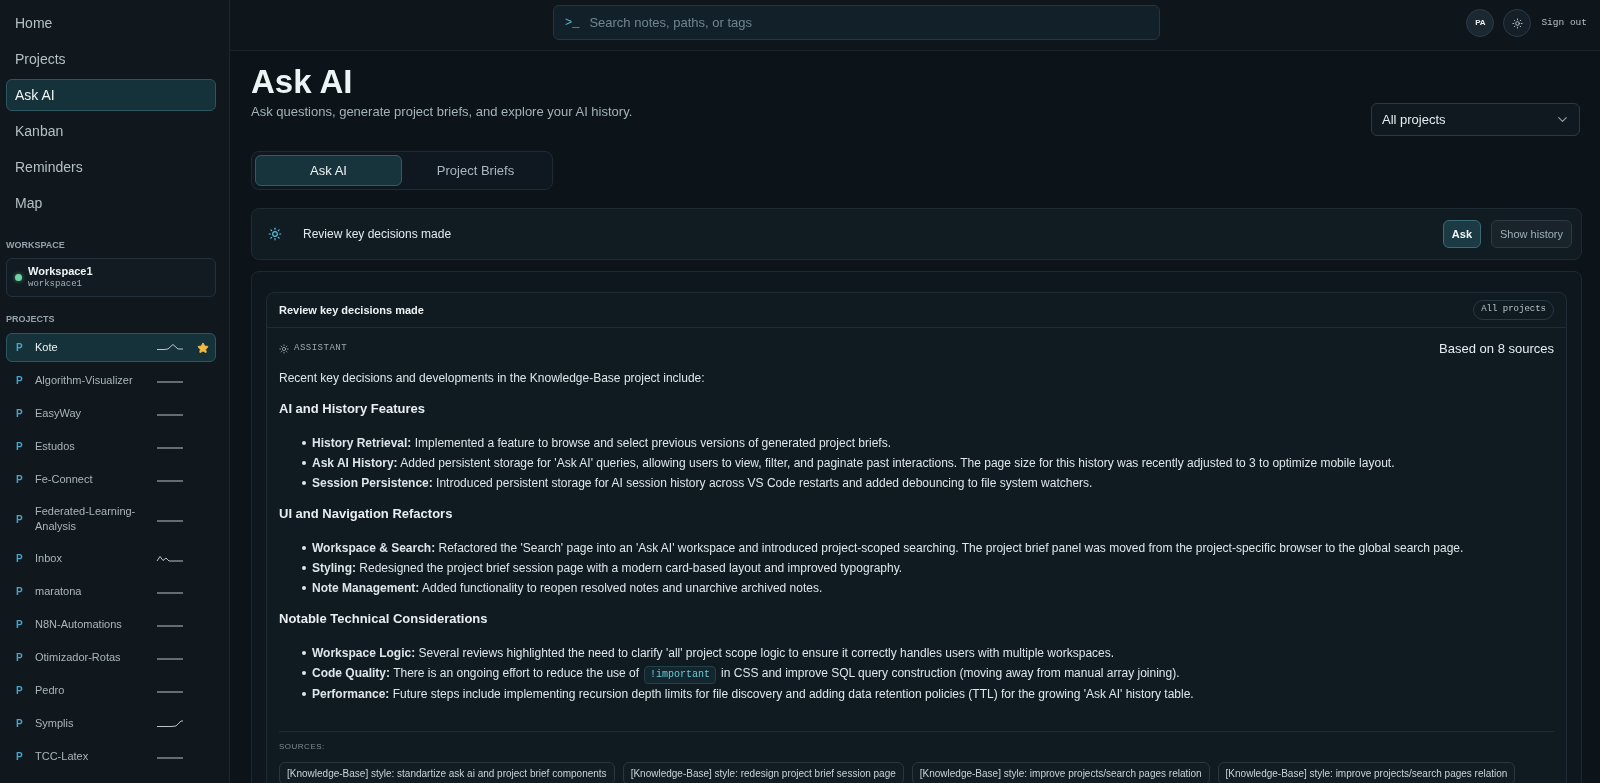 This screenshot has width=1600, height=783. I want to click on list-item-text: Workspace & Search: Refactored the 'Search' page into an 'Ask AI' workspace and introduced project-scoped searching. The project brief panel was moved from the project-specific browser to the global search page., so click(888, 548).